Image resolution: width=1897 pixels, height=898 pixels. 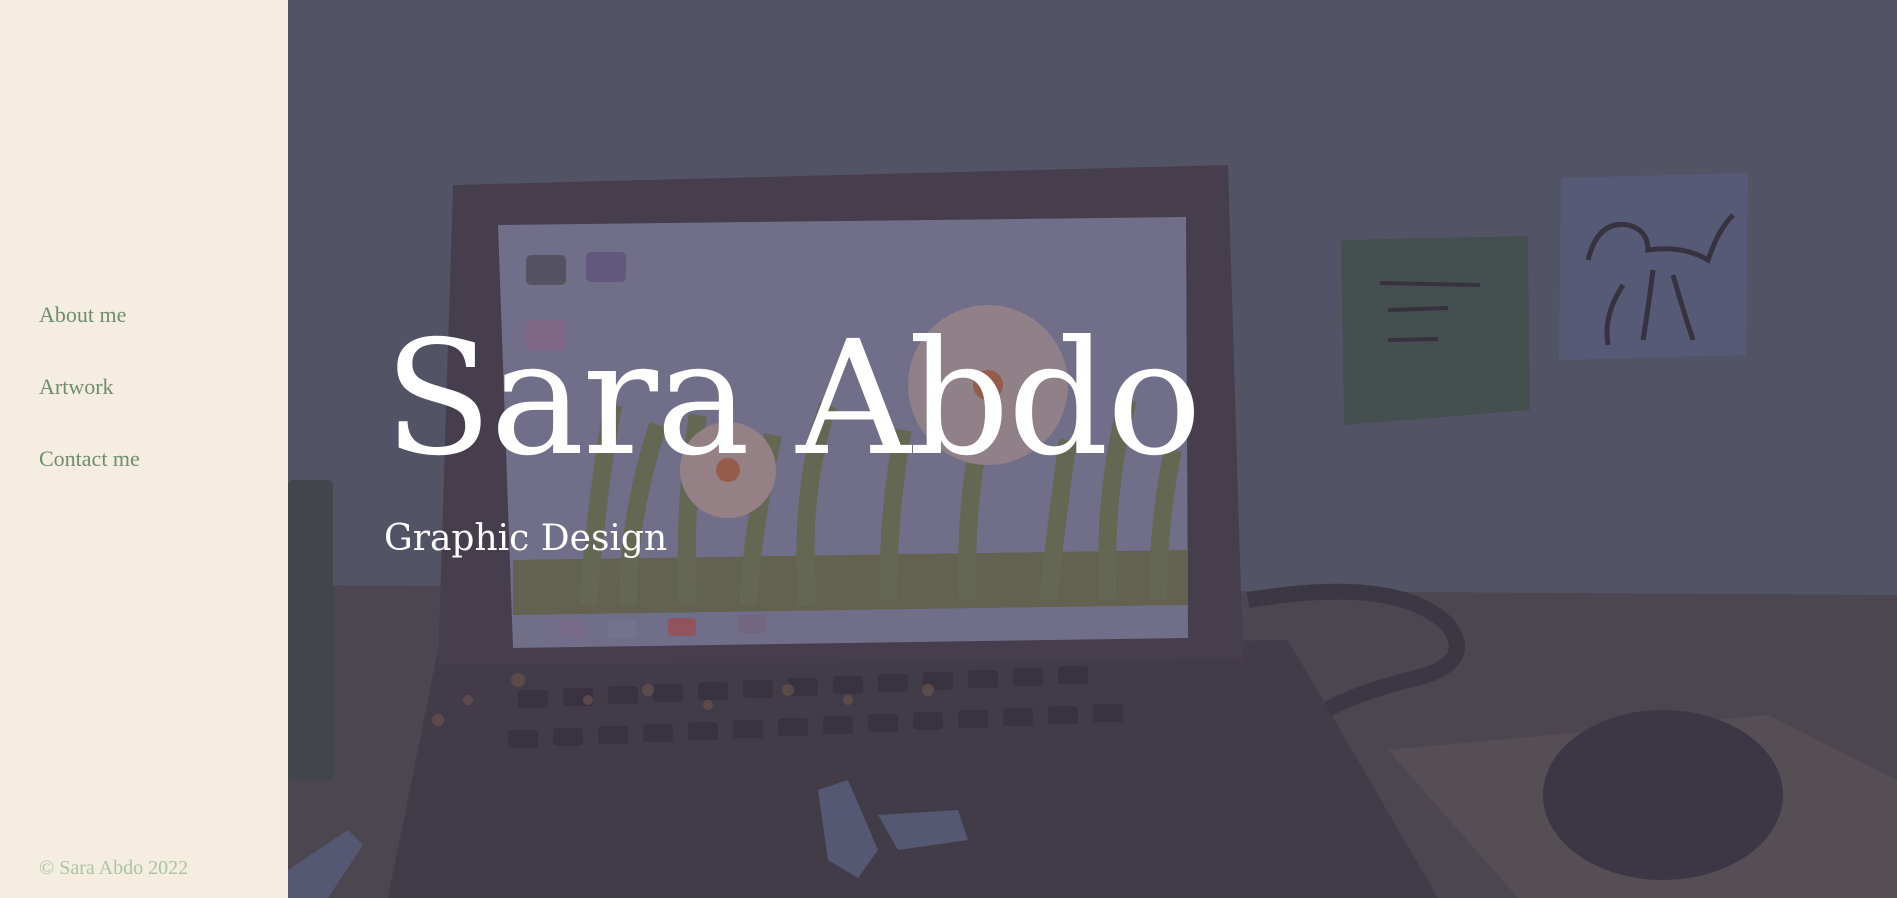 I want to click on hero-title: Sara Abdo, so click(x=793, y=399).